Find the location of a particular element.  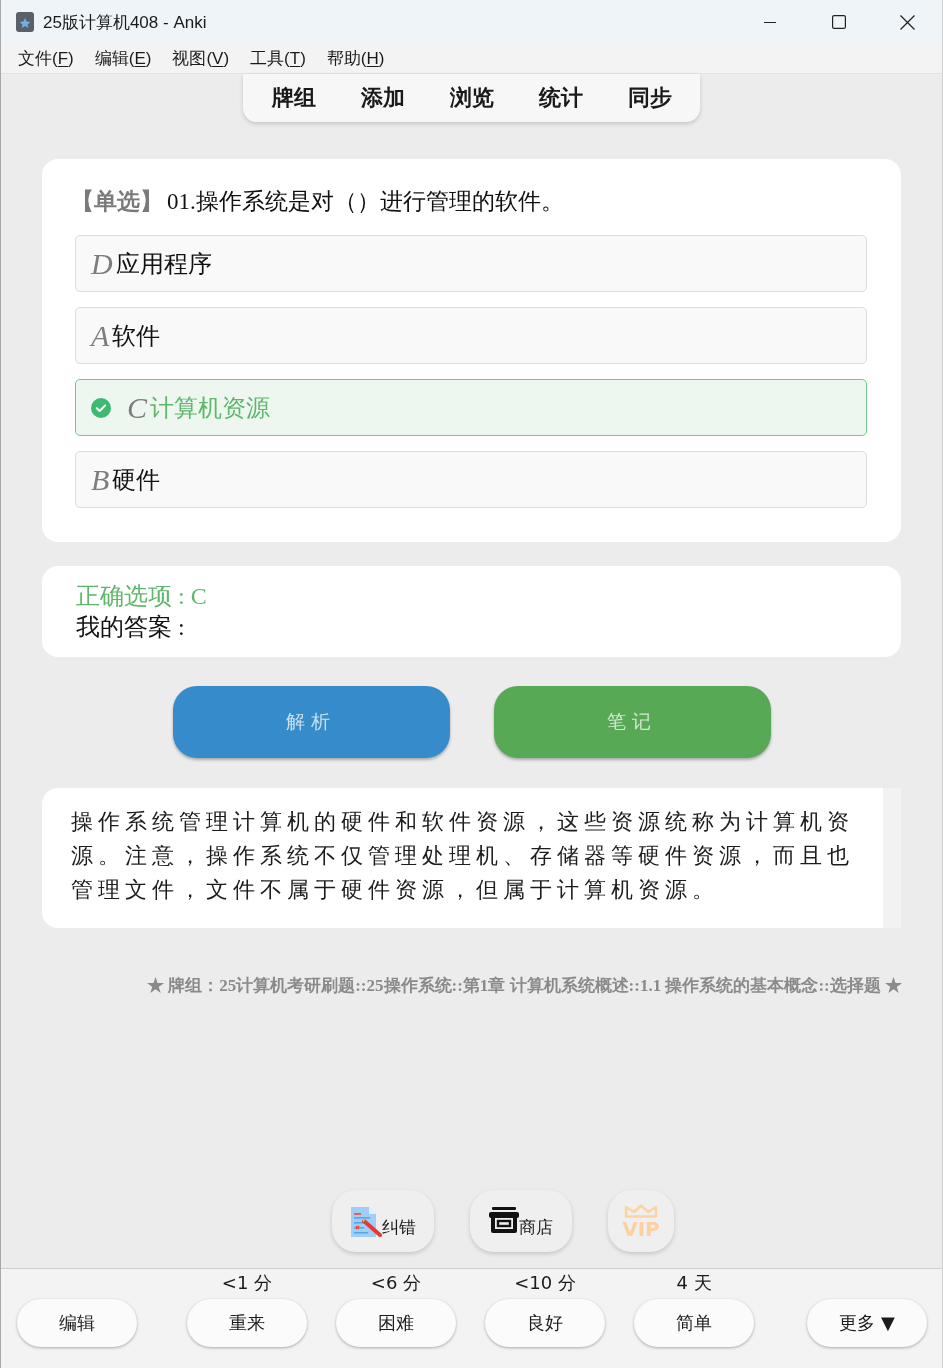

nav-toolbar-item: 统计 is located at coordinates (560, 98).